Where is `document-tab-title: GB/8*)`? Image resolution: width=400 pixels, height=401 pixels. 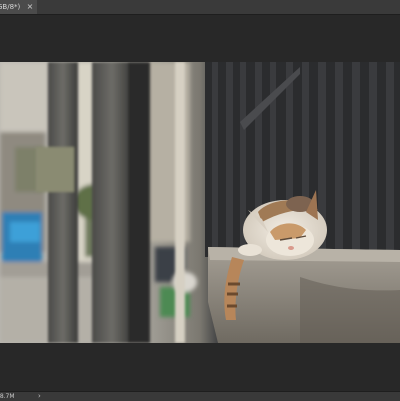 document-tab-title: GB/8*) is located at coordinates (10, 7).